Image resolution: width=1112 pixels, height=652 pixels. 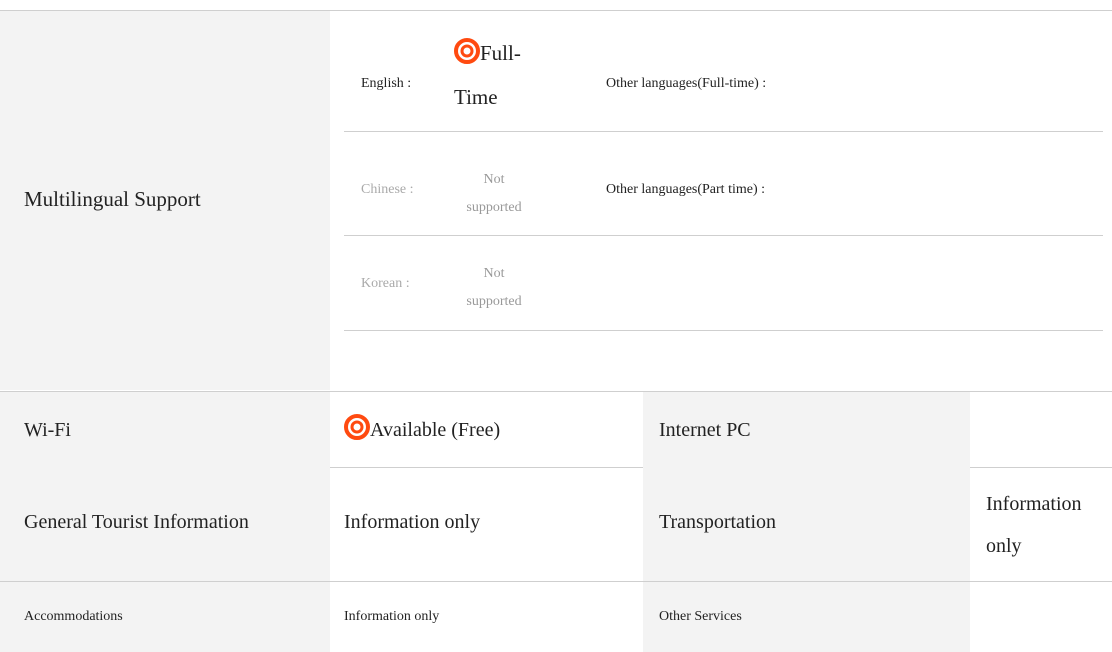 I want to click on language-name: Korean :, so click(x=385, y=283).